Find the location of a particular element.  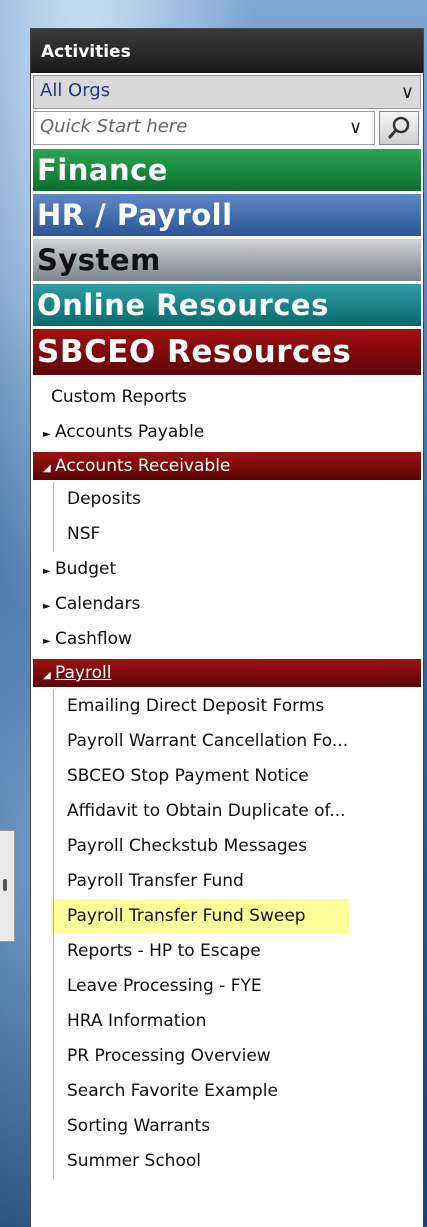

tree-item-search-favorite-example: Search Favorite Example is located at coordinates (227, 1091).